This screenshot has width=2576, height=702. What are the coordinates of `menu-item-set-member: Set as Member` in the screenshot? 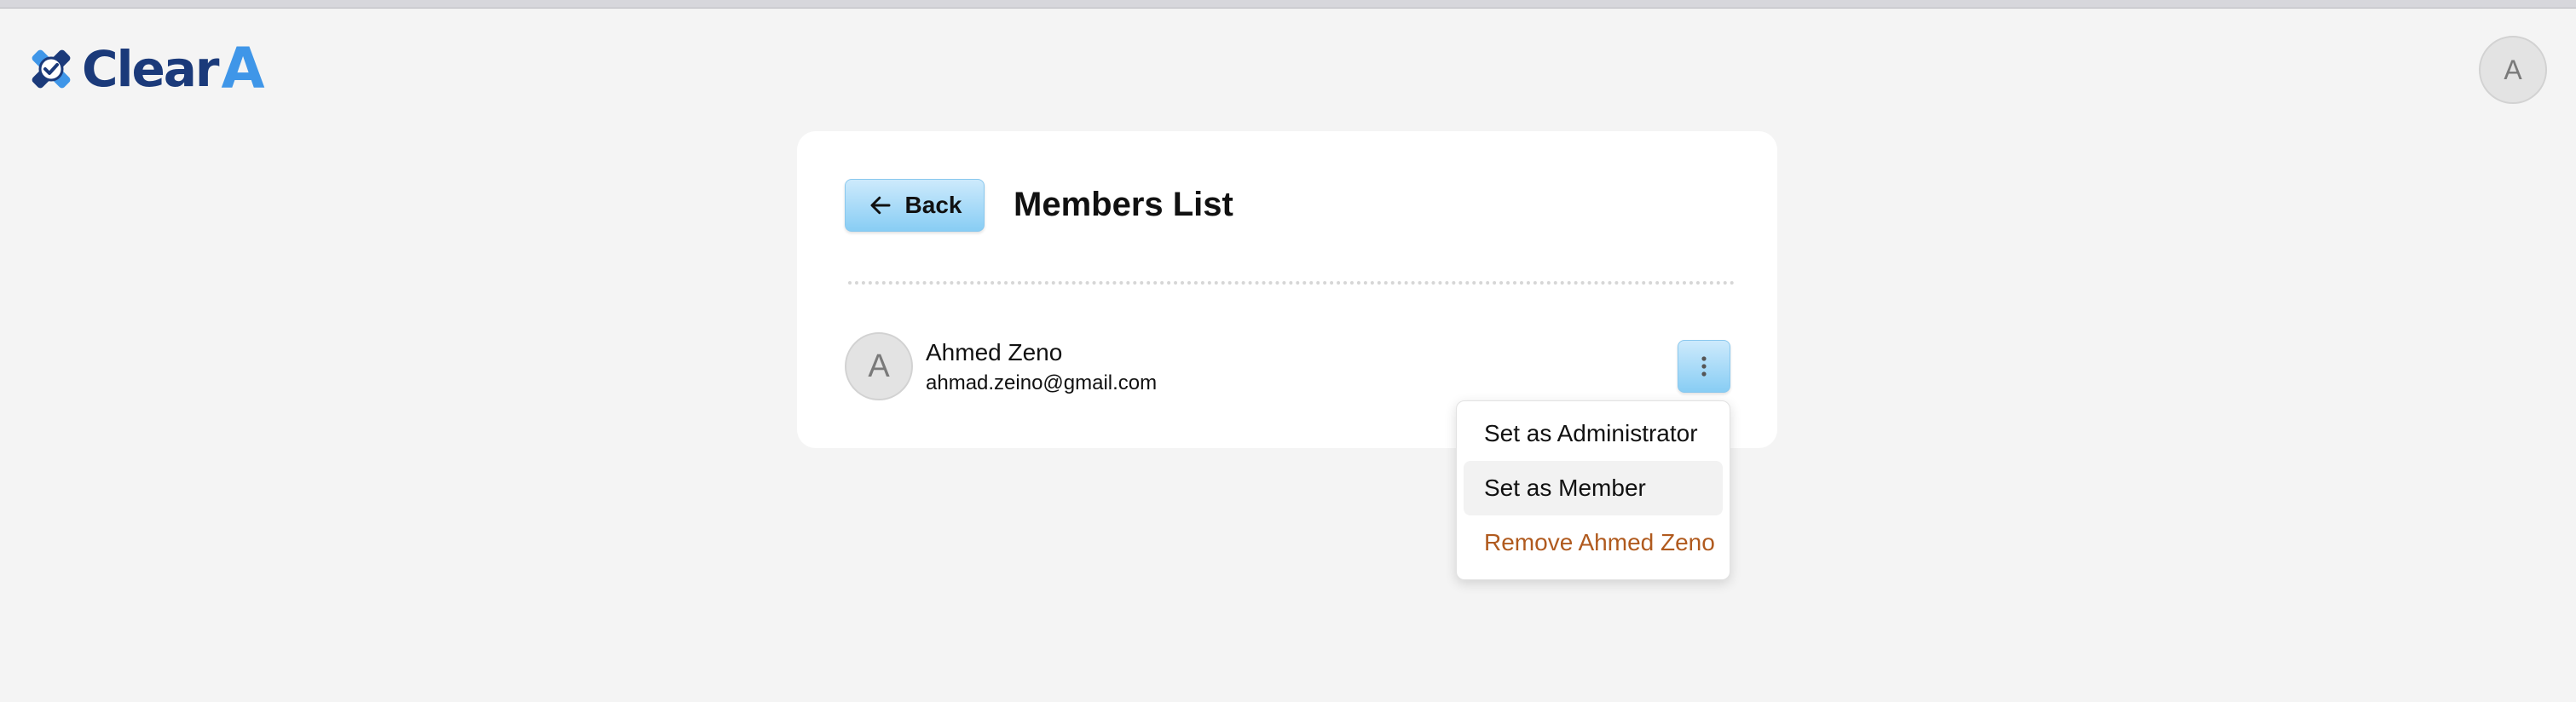 It's located at (1593, 488).